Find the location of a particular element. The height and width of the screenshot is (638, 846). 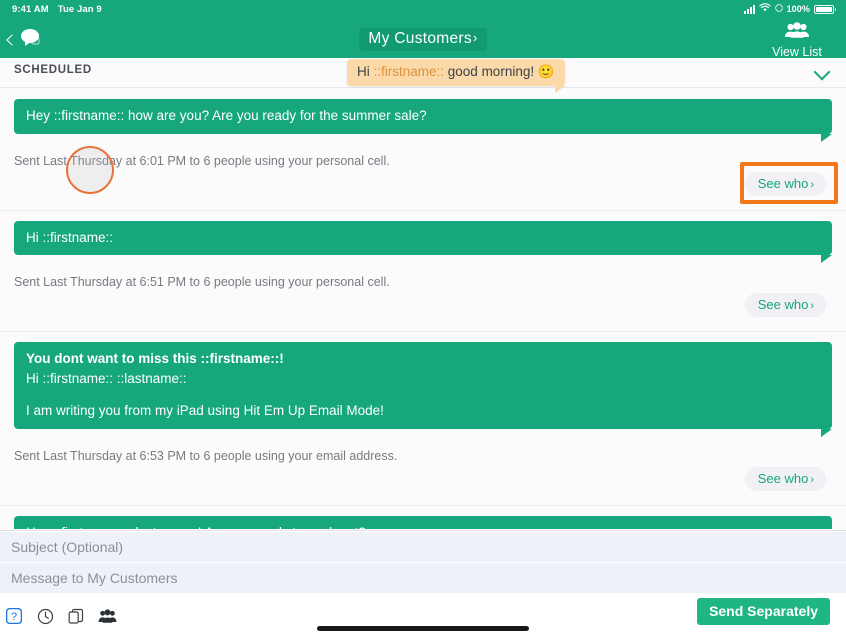

status-time: 9:41 AM is located at coordinates (30, 9).